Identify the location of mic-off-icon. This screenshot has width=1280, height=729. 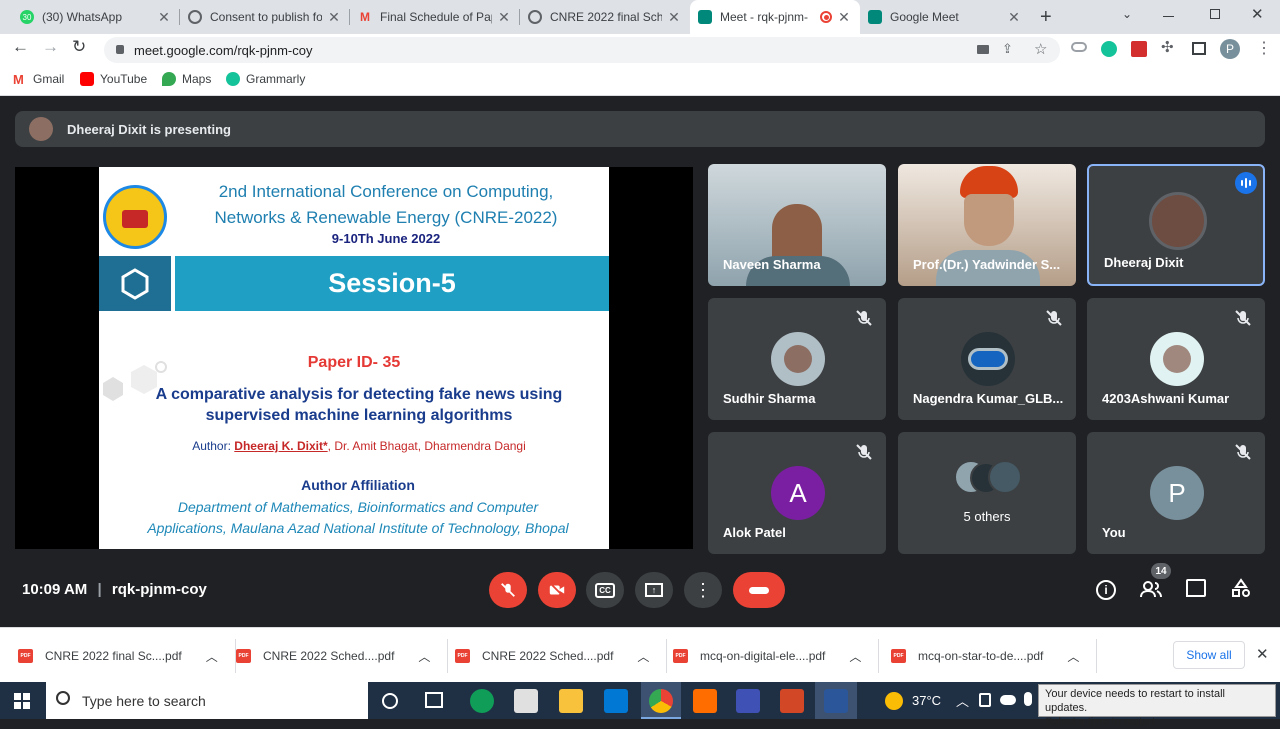
(1243, 318).